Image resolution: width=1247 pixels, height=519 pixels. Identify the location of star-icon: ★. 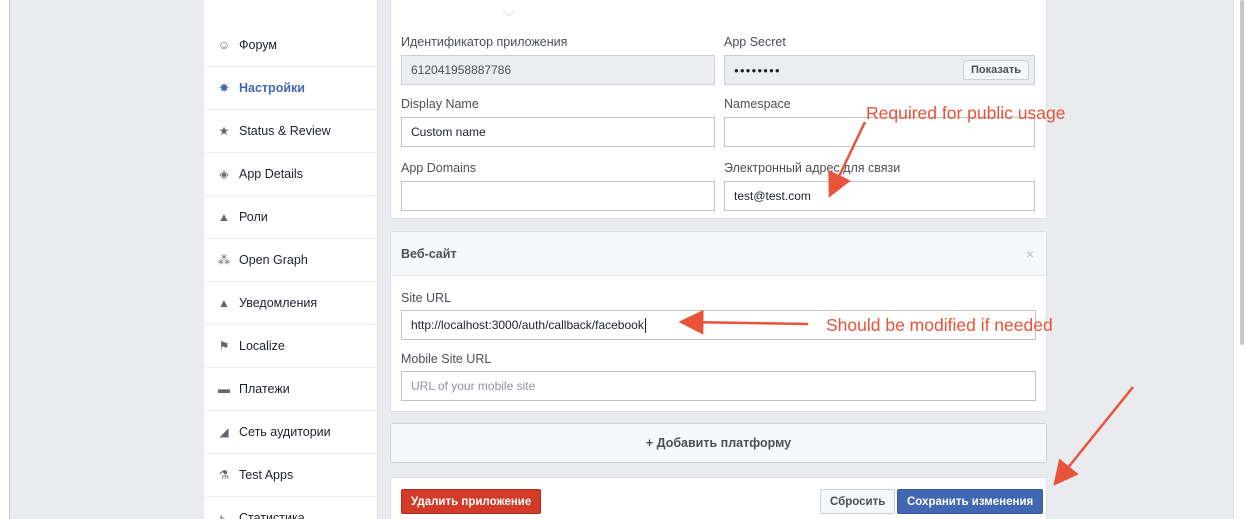
(224, 131).